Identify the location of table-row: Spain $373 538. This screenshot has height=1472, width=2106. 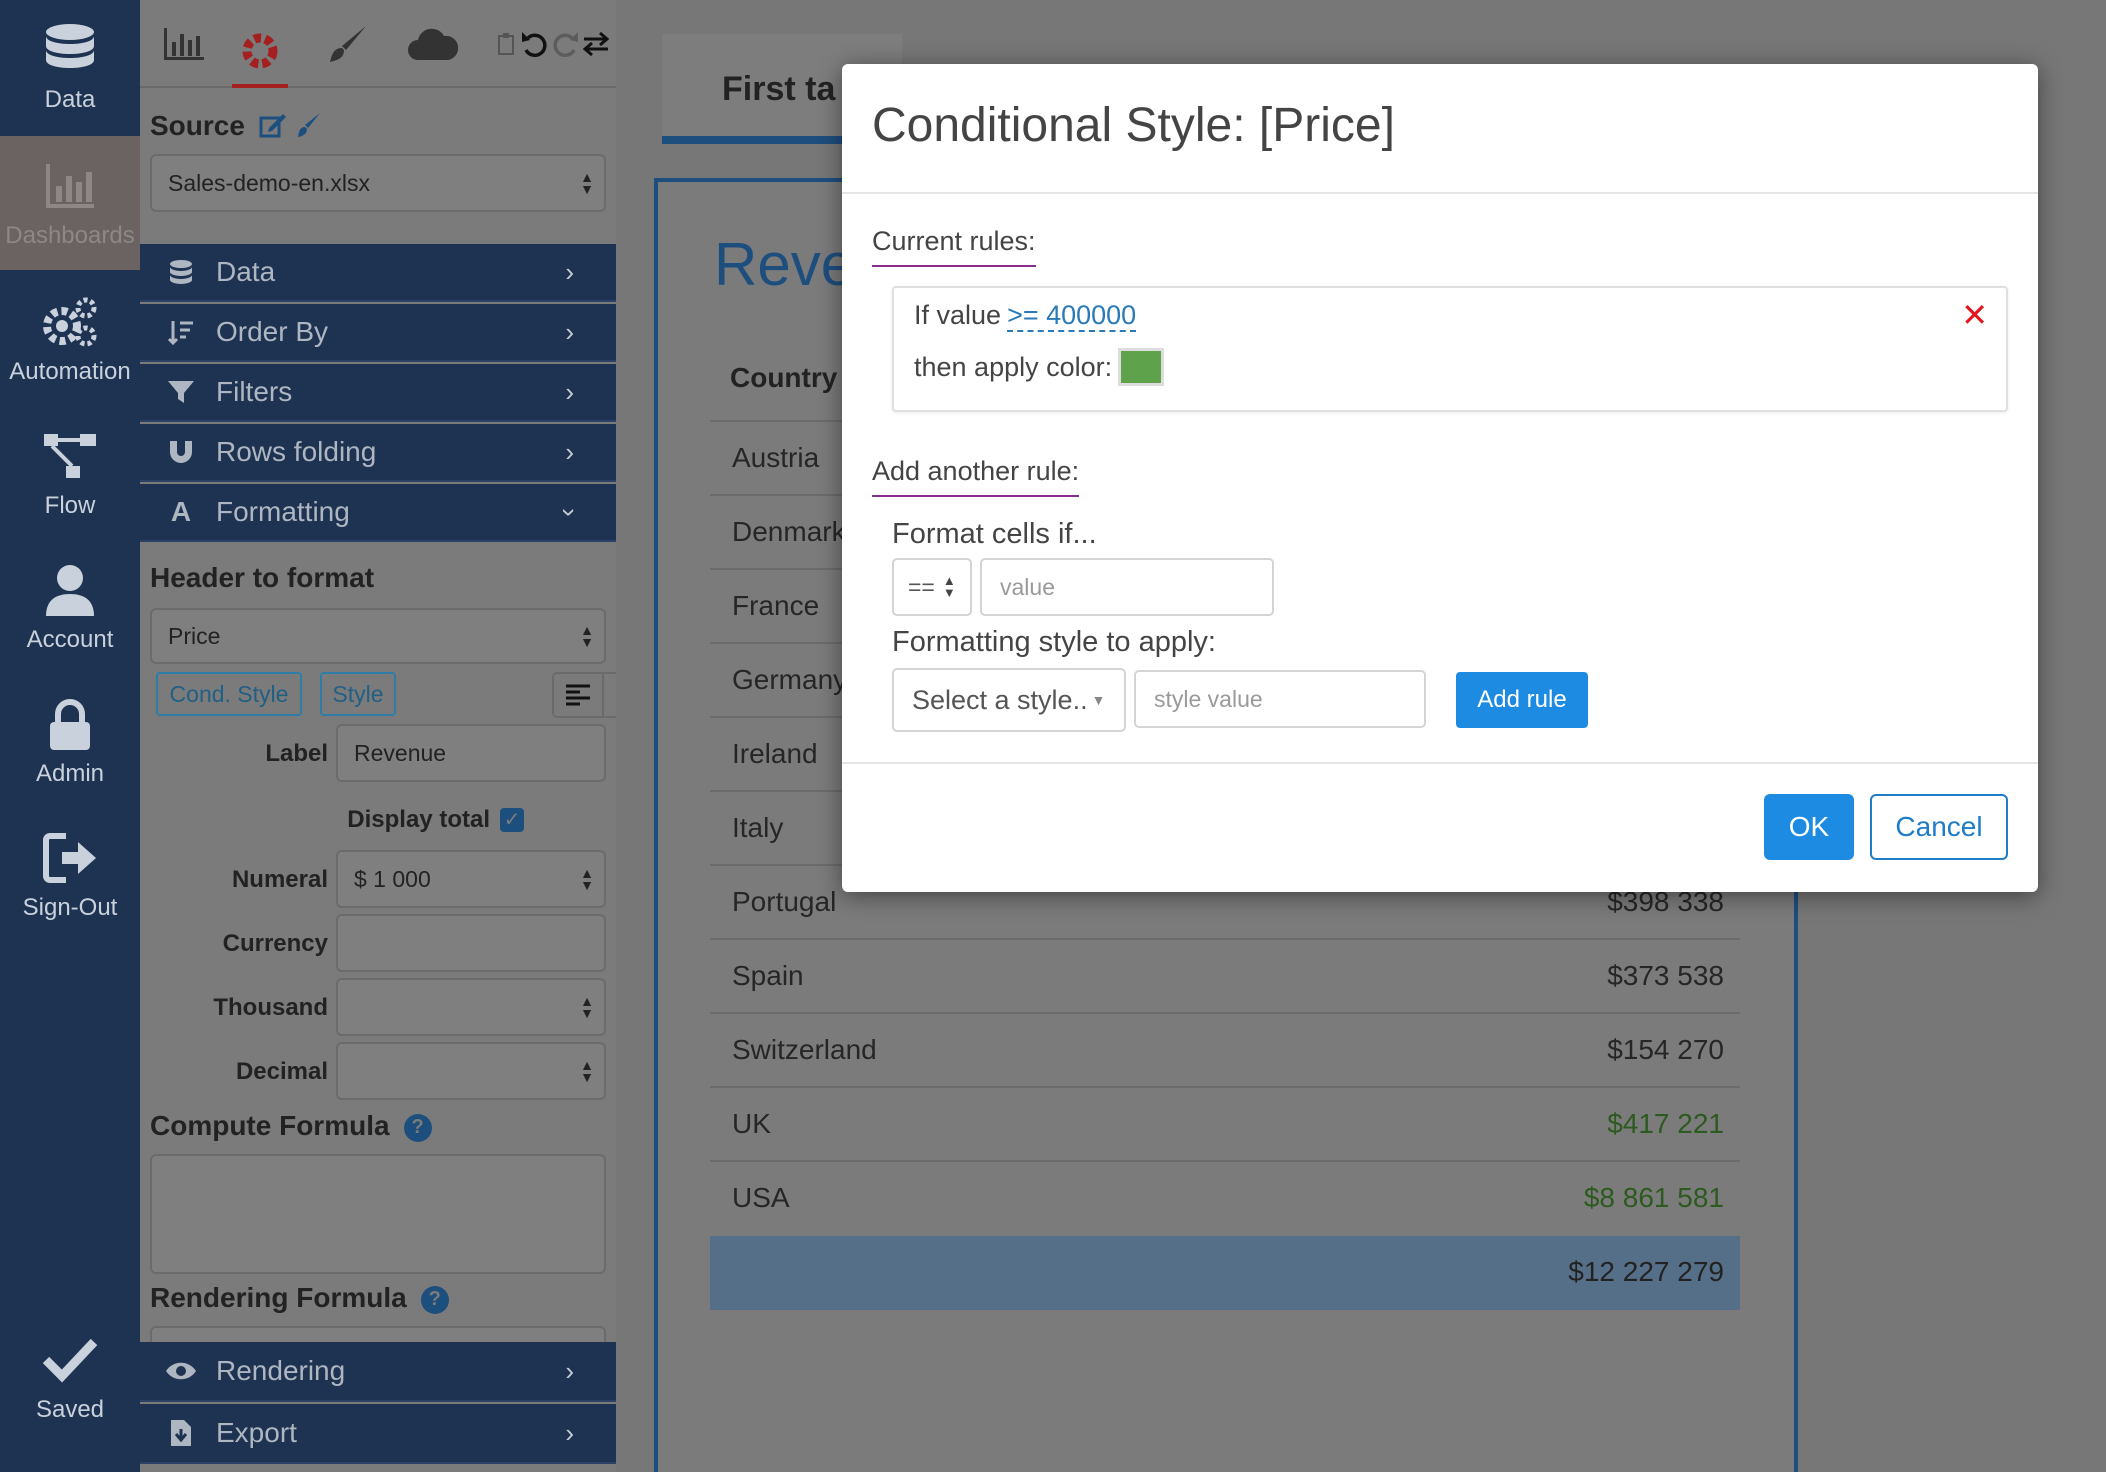
(1225, 975).